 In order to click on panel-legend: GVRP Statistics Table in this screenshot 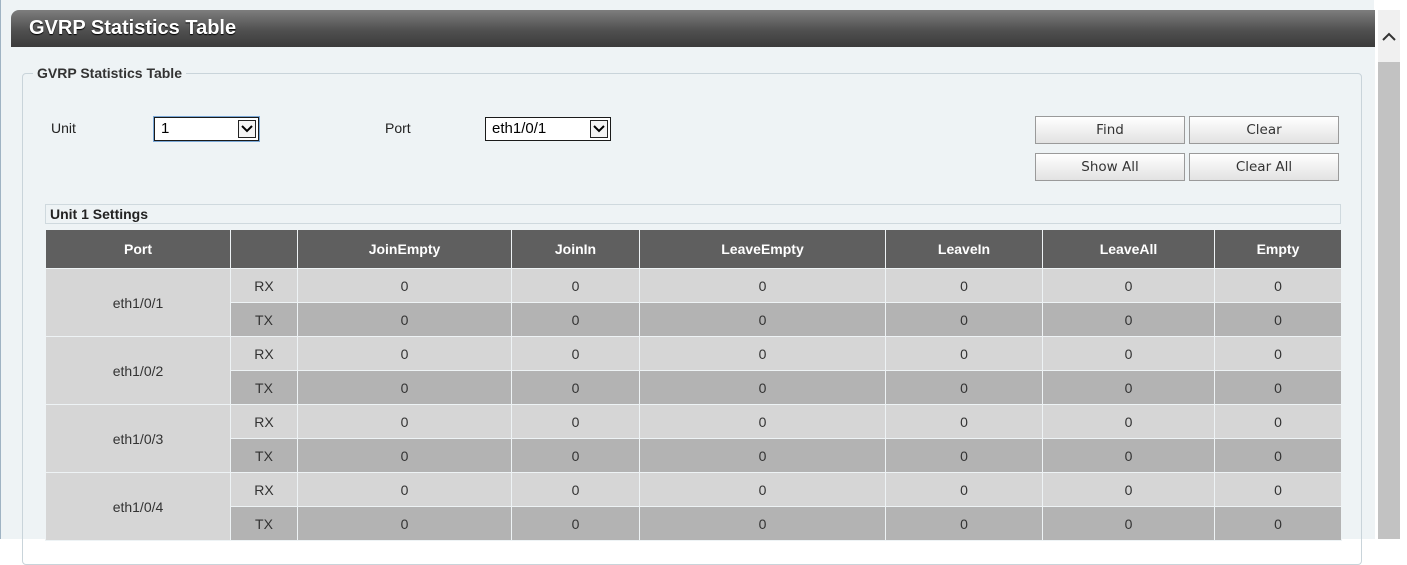, I will do `click(109, 73)`.